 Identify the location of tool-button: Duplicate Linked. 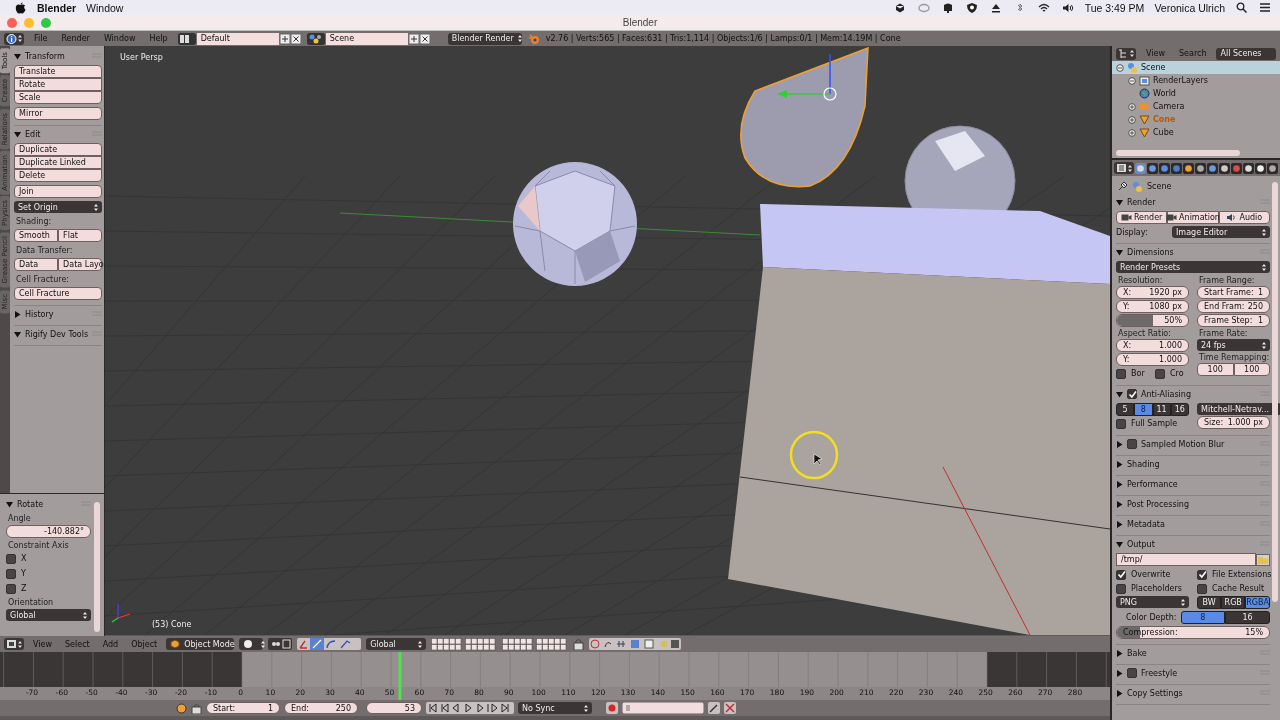
(58, 162).